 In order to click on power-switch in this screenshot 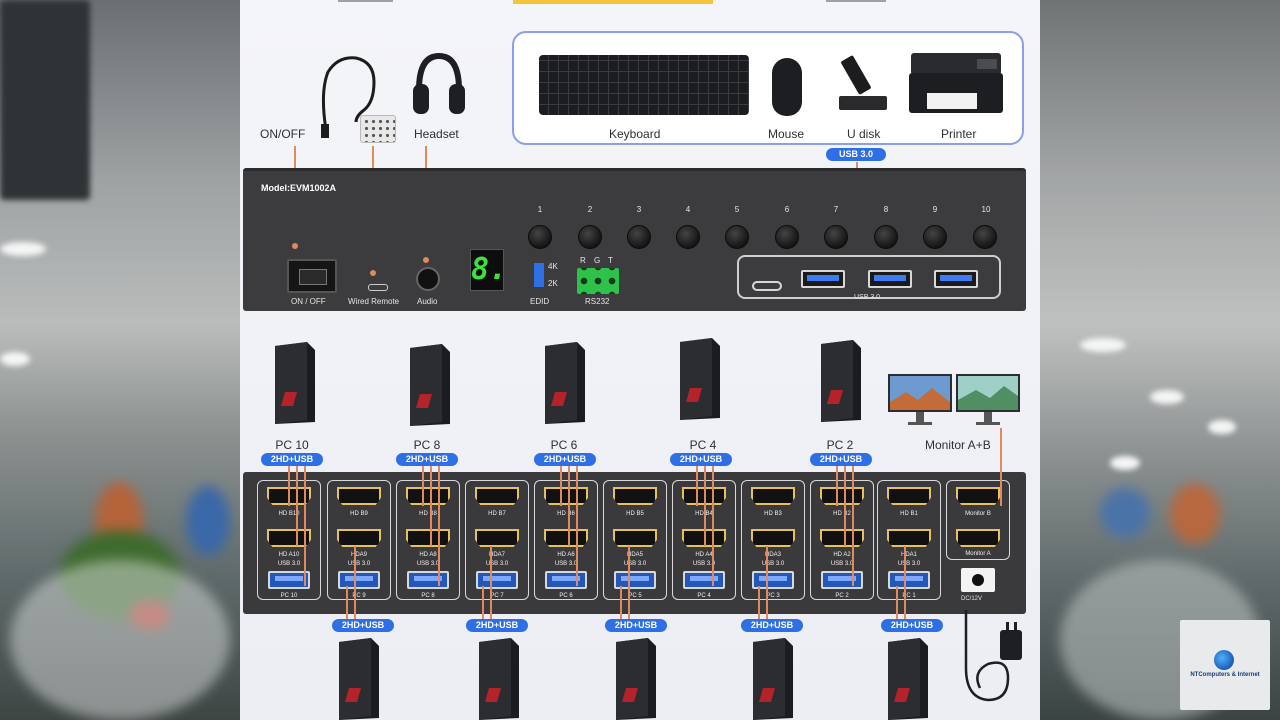, I will do `click(312, 276)`.